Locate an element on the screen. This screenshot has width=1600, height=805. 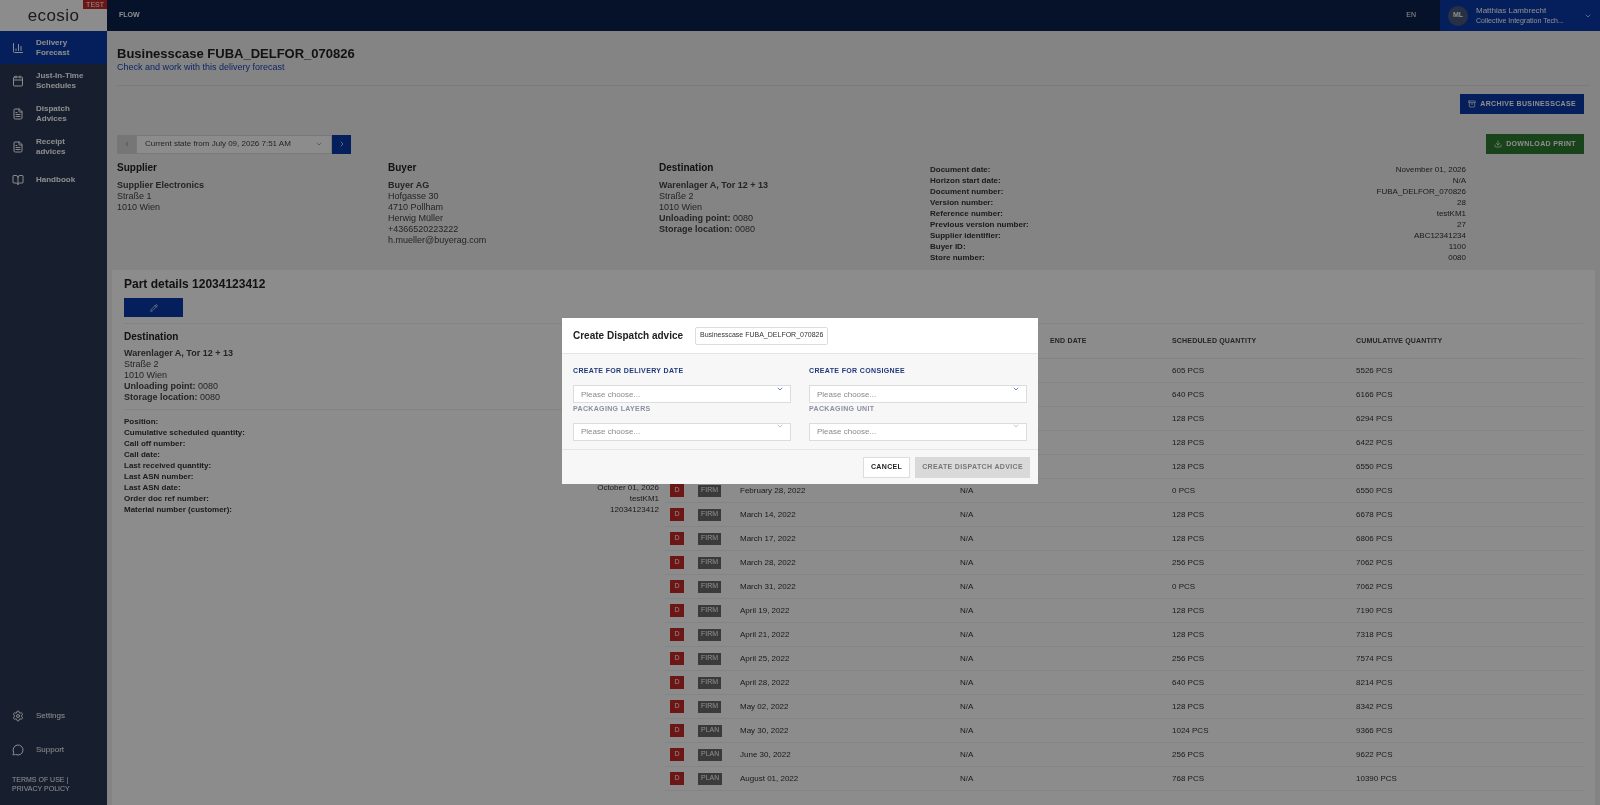
table-cell: April 19, 2022 is located at coordinates (765, 610).